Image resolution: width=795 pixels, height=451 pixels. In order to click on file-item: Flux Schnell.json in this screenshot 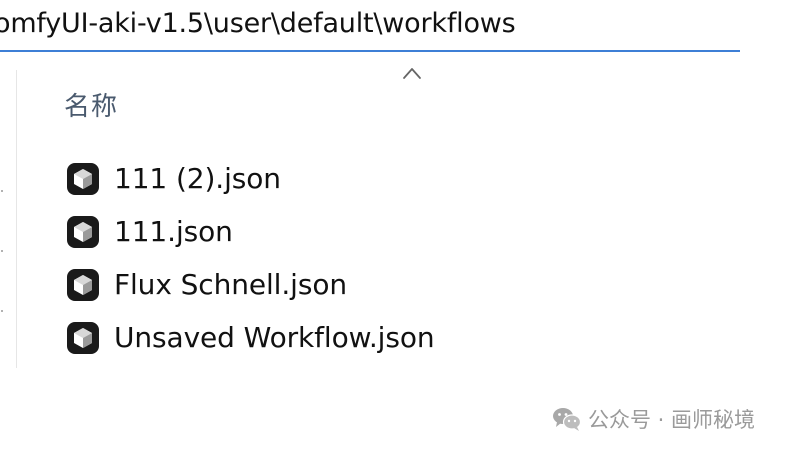, I will do `click(250, 284)`.